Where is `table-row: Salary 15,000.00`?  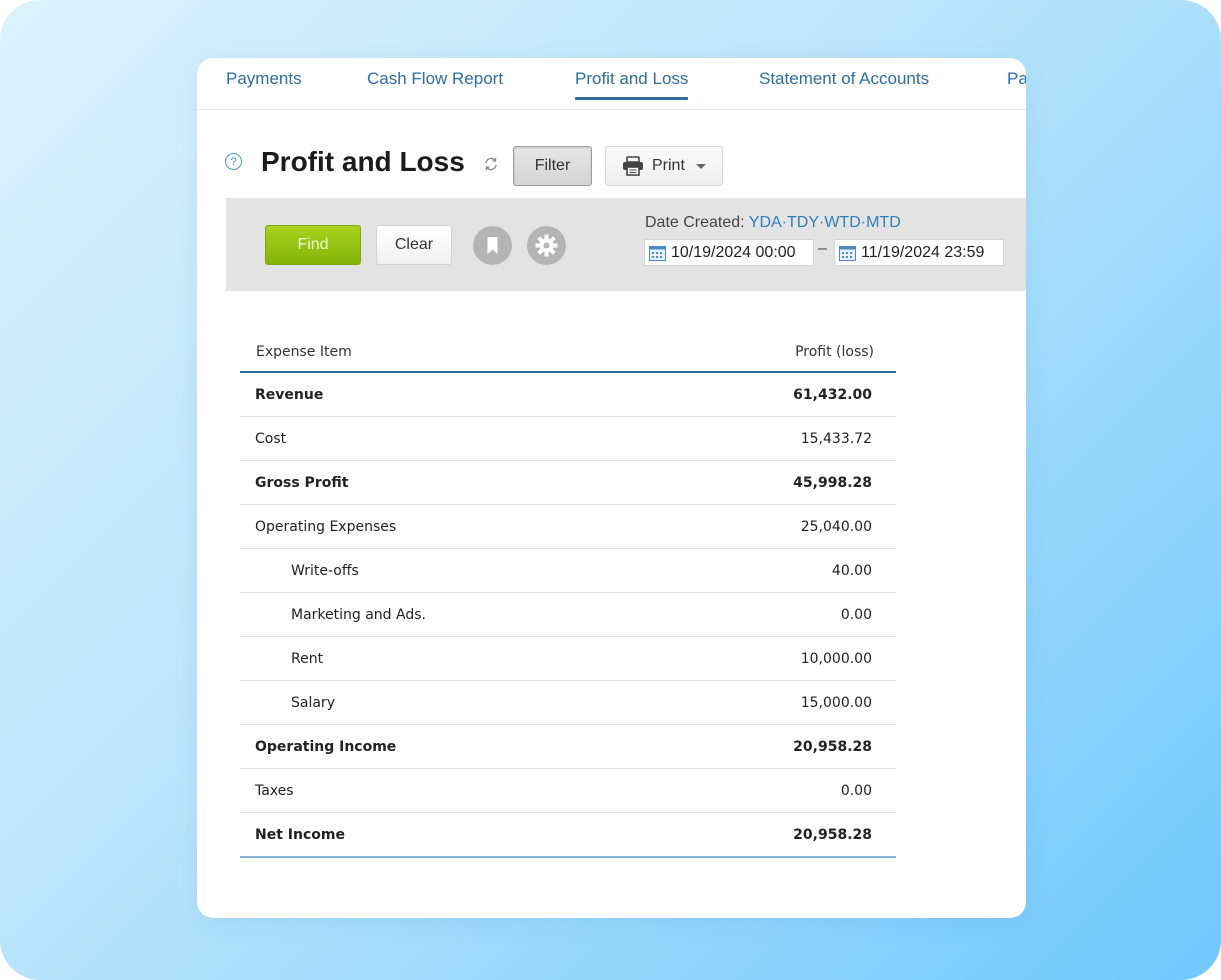
table-row: Salary 15,000.00 is located at coordinates (568, 702).